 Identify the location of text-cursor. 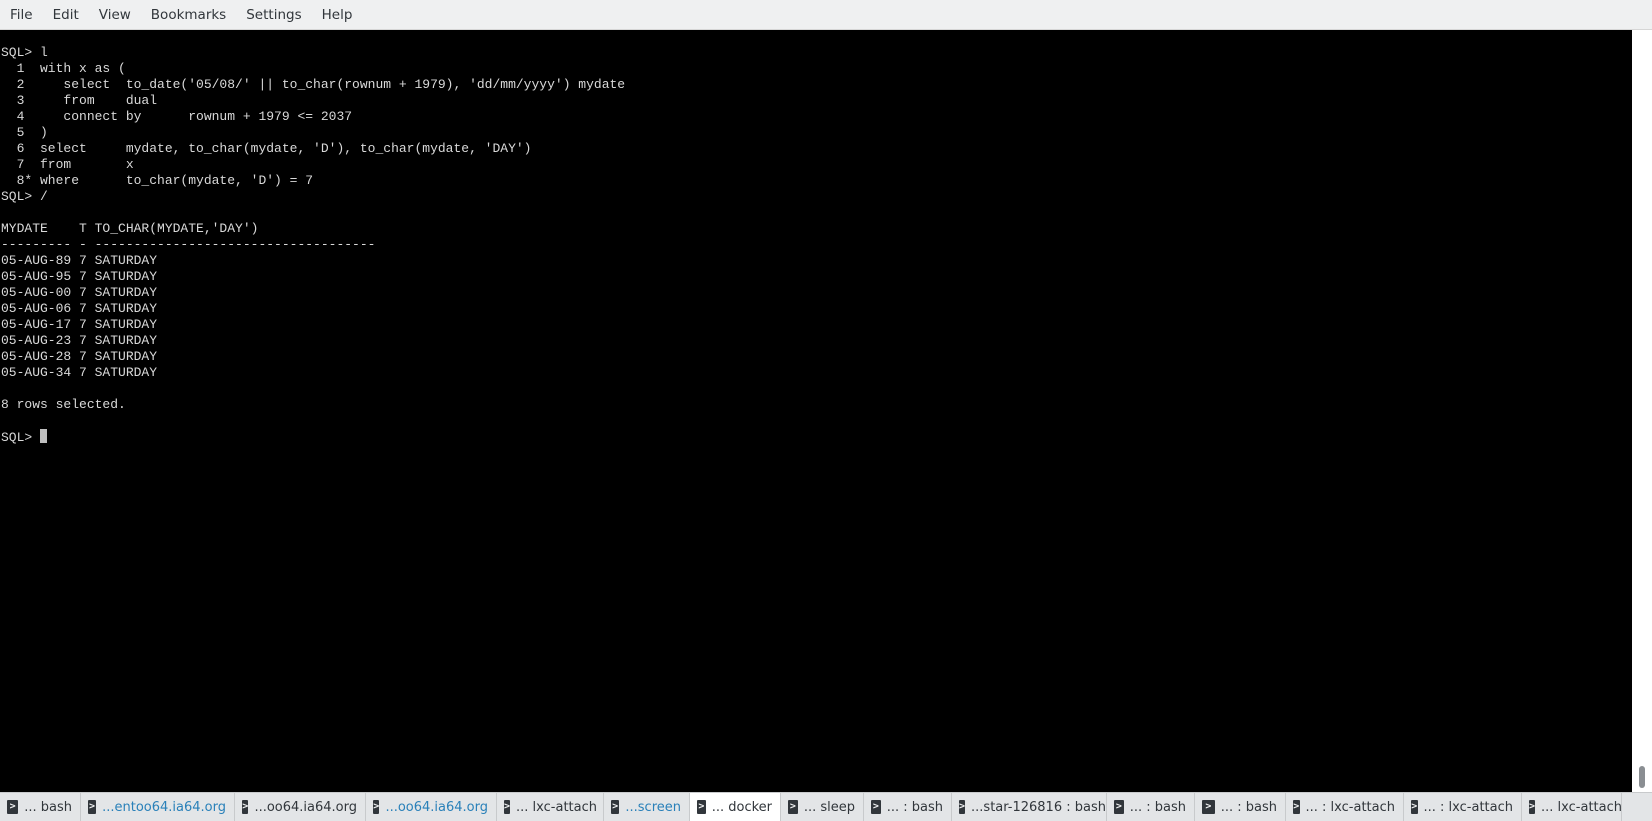
(44, 436).